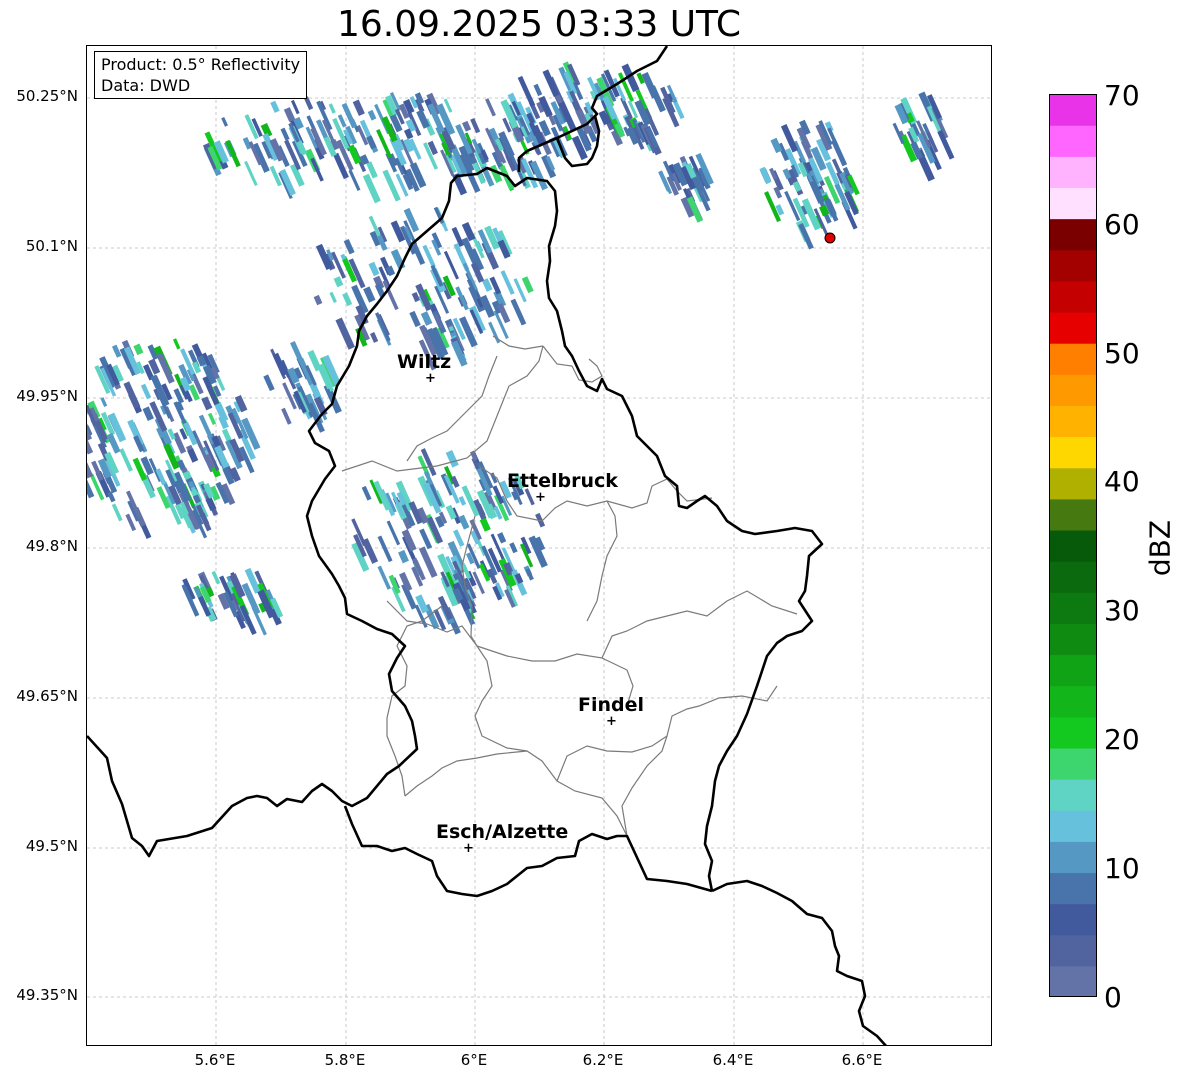 The height and width of the screenshot is (1081, 1184). What do you see at coordinates (468, 848) in the screenshot?
I see `city-marker-esch-alzette: +` at bounding box center [468, 848].